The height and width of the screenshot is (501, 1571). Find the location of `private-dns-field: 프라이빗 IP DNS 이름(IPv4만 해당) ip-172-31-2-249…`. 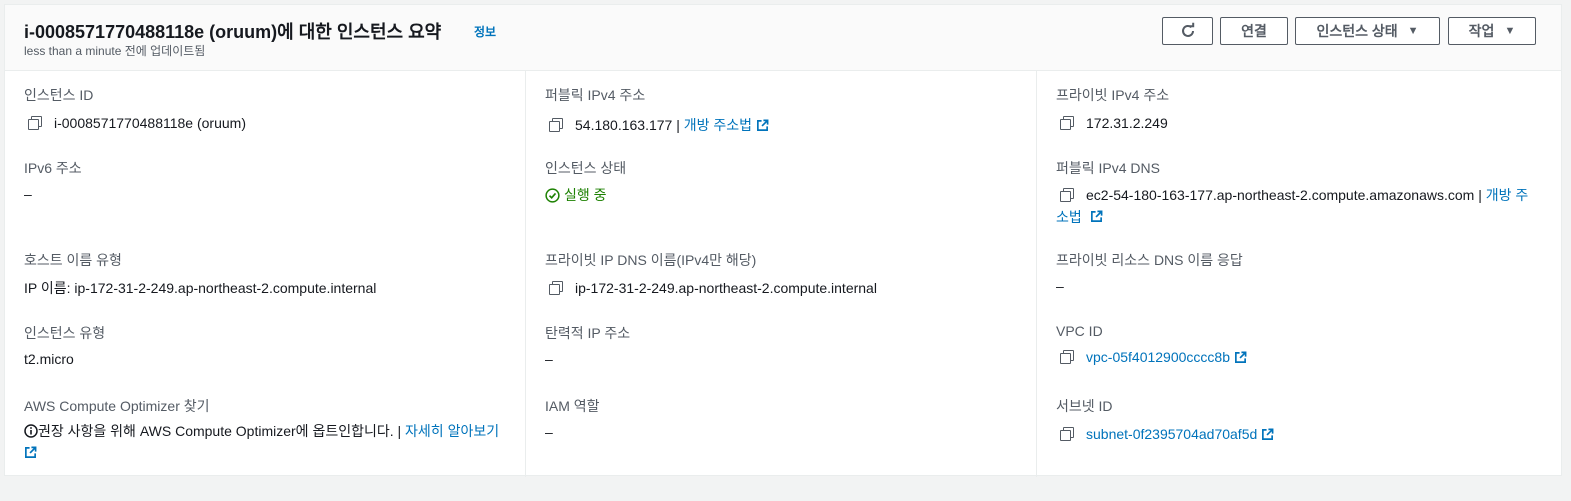

private-dns-field: 프라이빗 IP DNS 이름(IPv4만 해당) ip-172-31-2-249… is located at coordinates (790, 273).